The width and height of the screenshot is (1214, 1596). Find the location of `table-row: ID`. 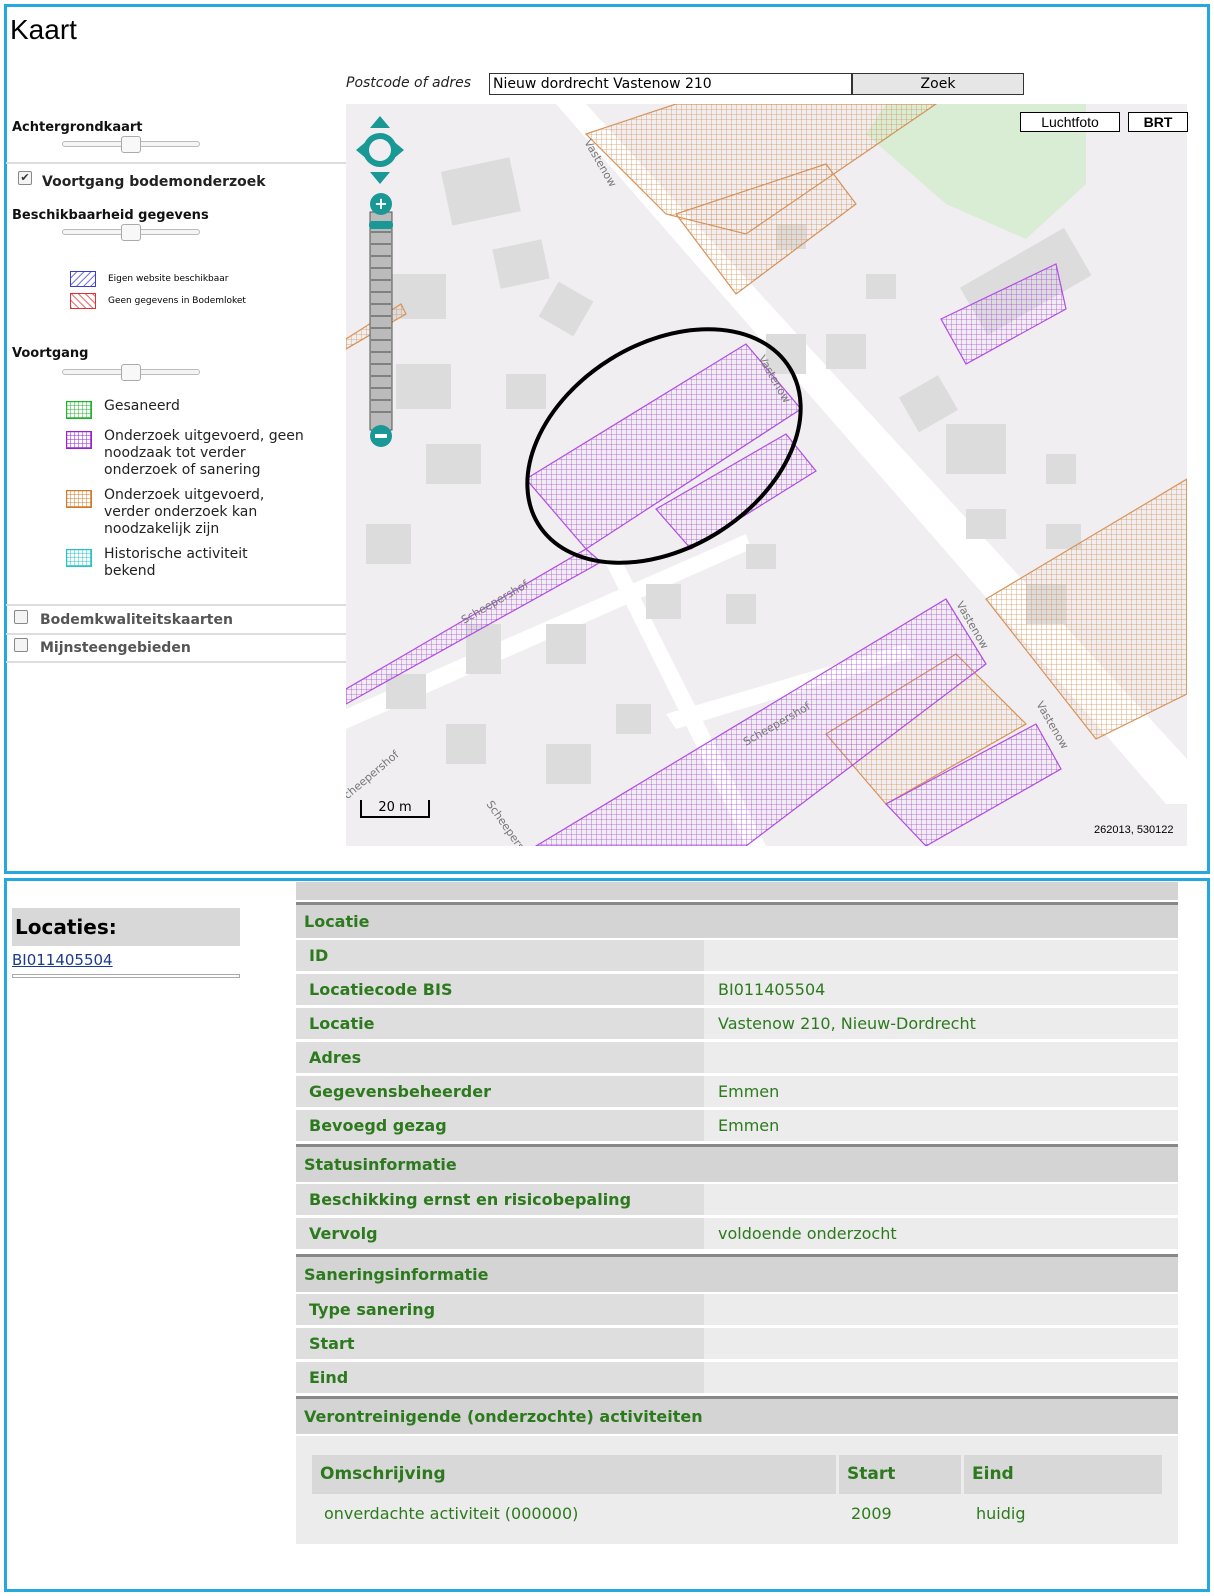

table-row: ID is located at coordinates (737, 955).